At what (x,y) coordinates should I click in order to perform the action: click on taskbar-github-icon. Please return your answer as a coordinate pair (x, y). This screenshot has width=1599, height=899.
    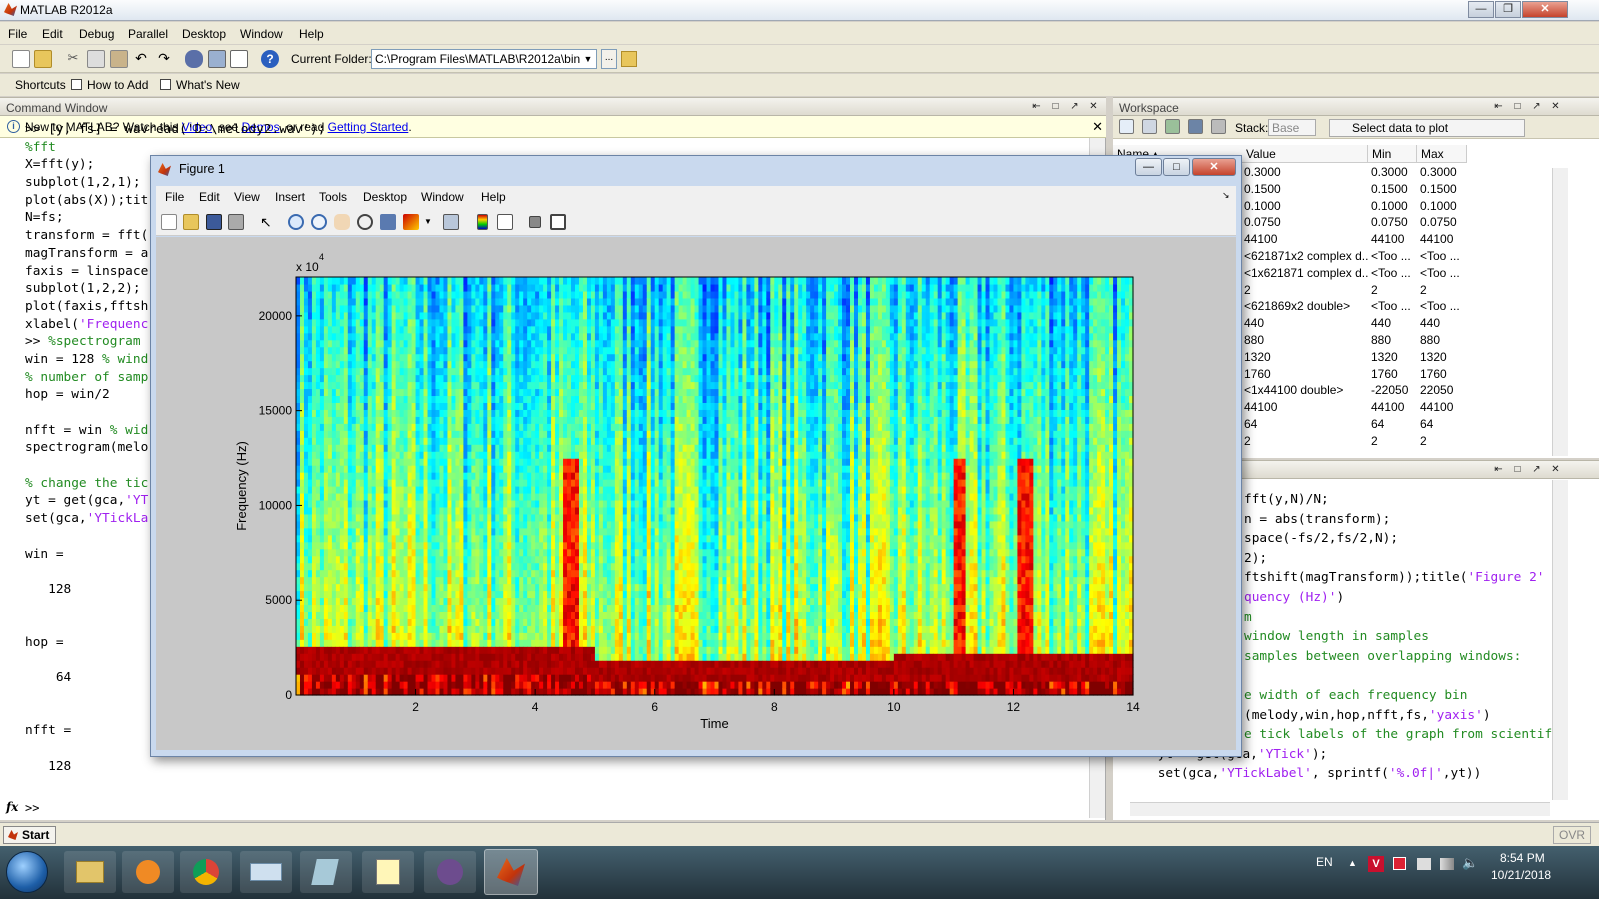
    Looking at the image, I should click on (450, 872).